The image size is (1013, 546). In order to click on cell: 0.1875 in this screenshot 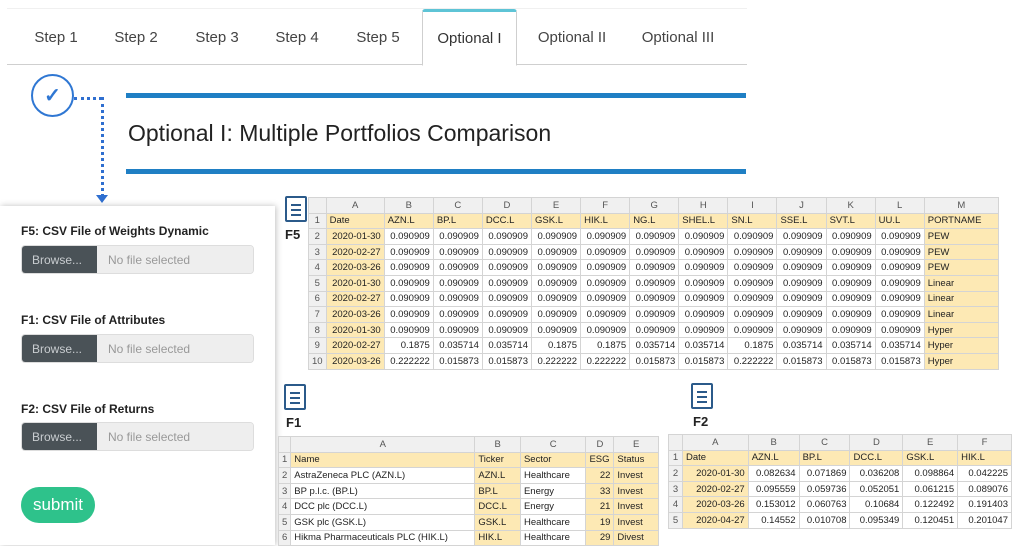, I will do `click(556, 345)`.